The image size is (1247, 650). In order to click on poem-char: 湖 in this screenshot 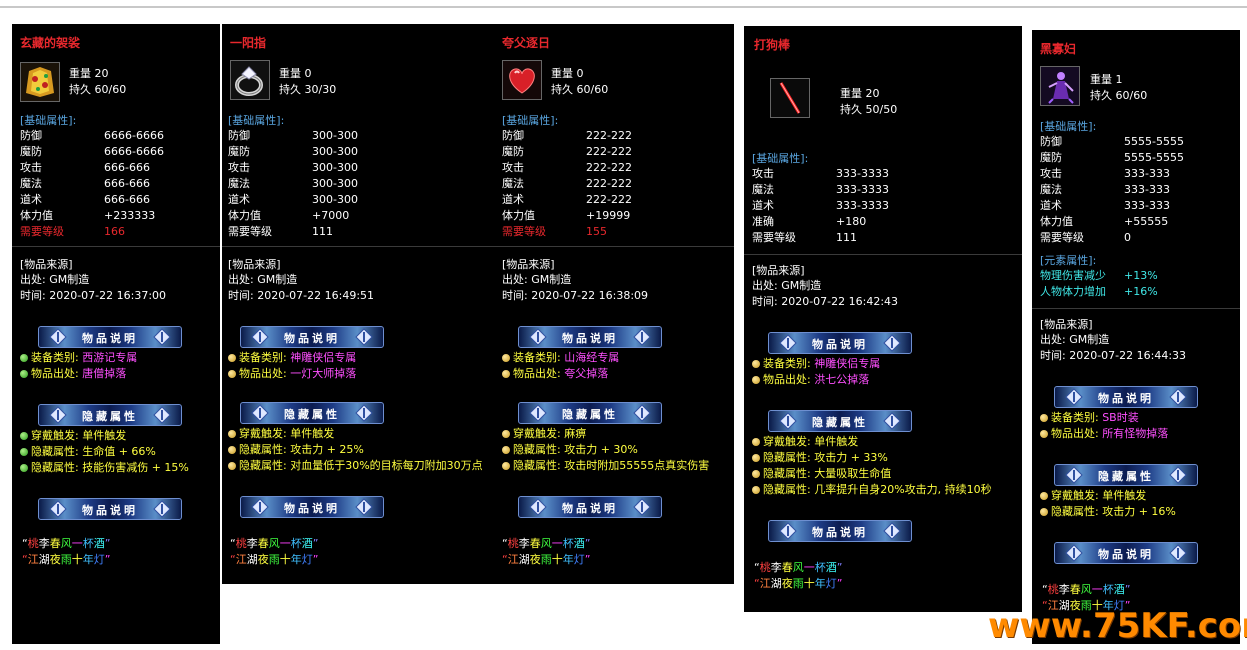, I will do `click(44, 559)`.